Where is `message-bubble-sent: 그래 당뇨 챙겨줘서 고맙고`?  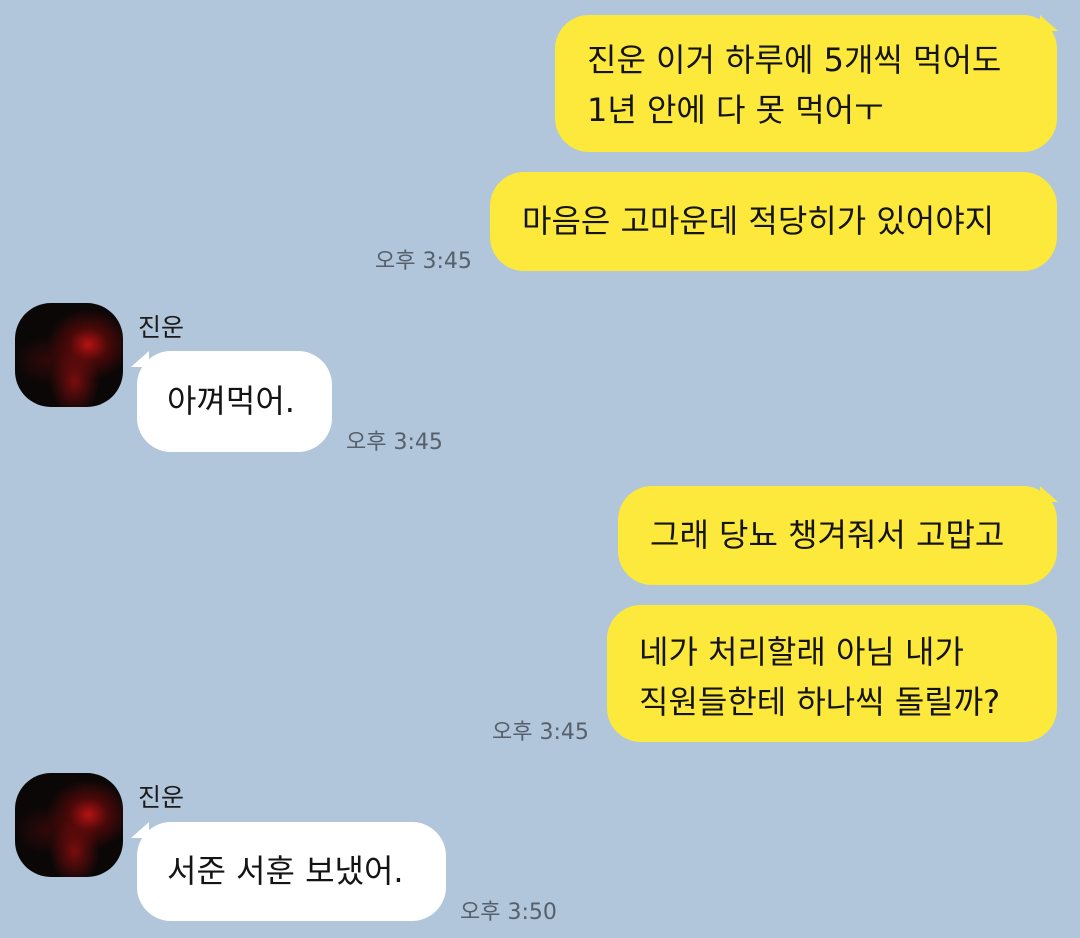 message-bubble-sent: 그래 당뇨 챙겨줘서 고맙고 is located at coordinates (837, 535).